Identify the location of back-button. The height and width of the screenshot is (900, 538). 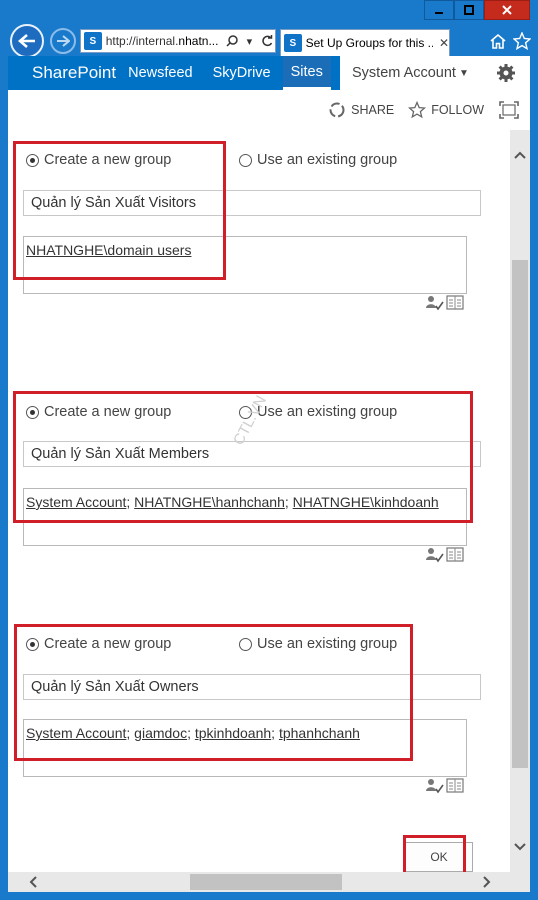
(27, 41).